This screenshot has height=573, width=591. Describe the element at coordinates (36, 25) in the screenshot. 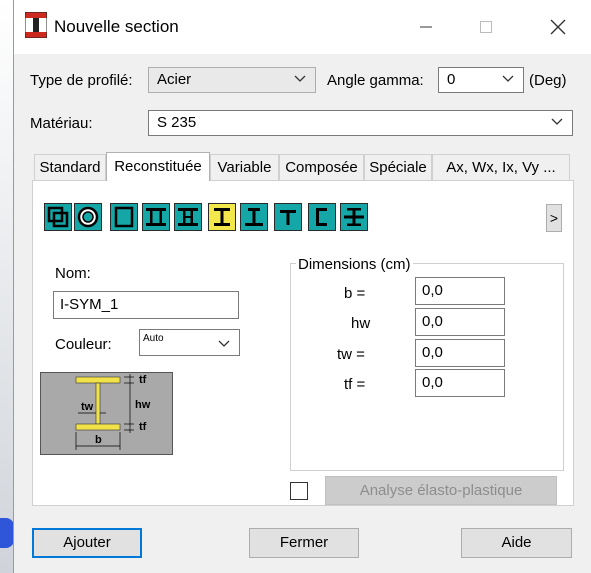

I see `i-beam-app-icon` at that location.